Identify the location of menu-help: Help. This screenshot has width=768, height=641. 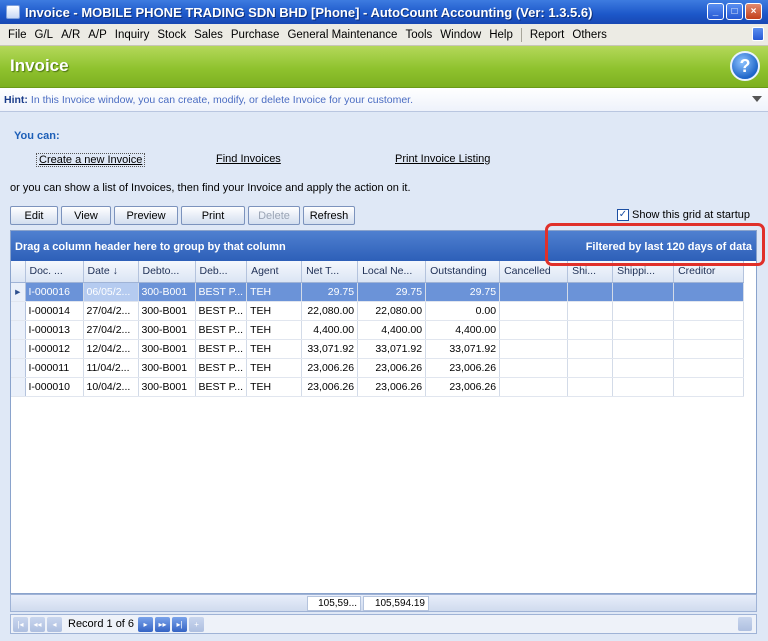
(501, 35).